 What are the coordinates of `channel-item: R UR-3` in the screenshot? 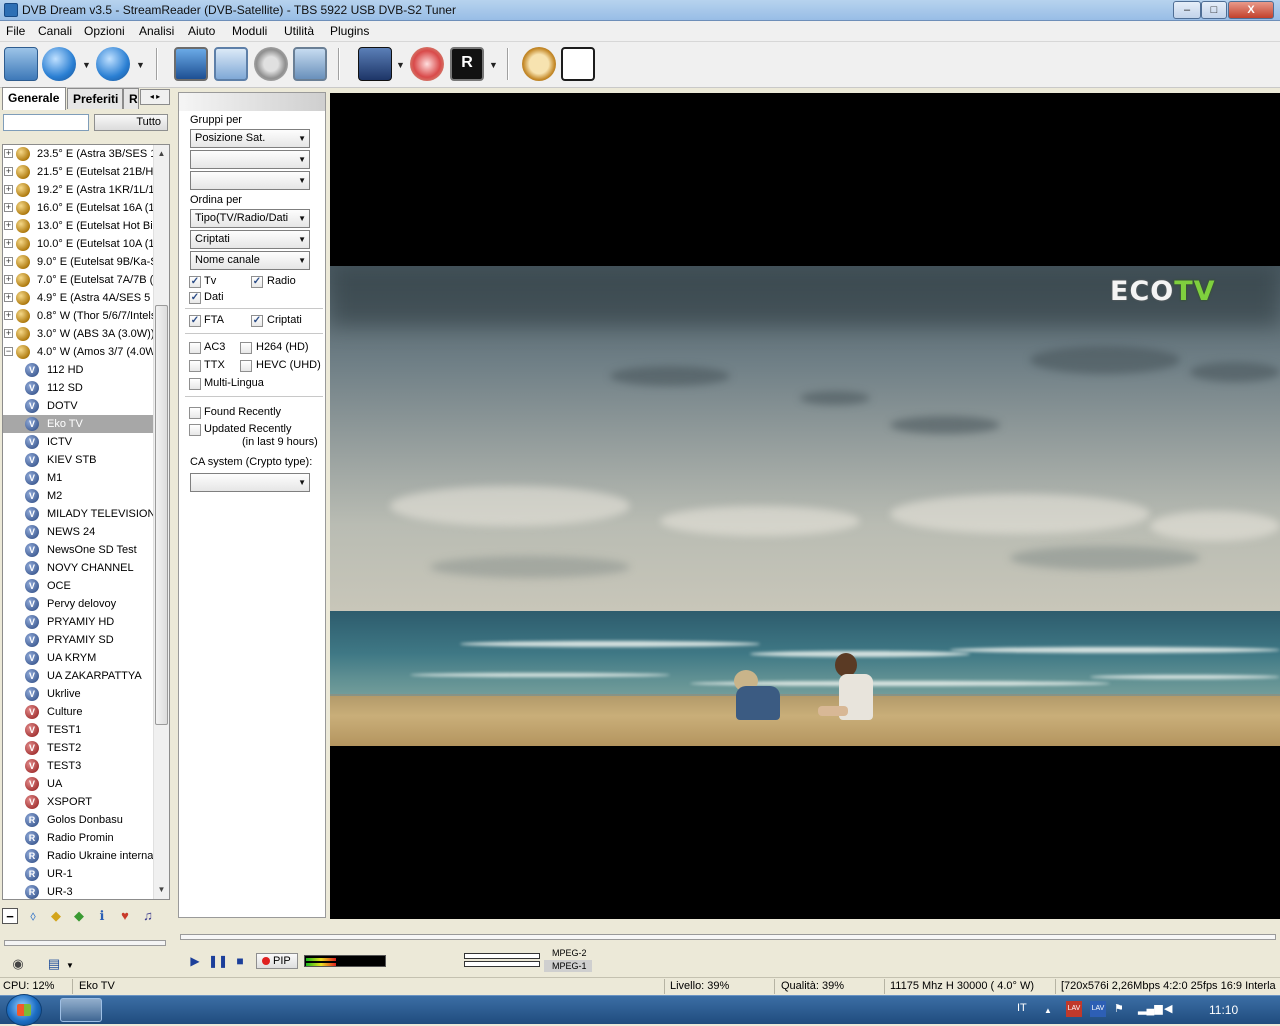 It's located at (78, 891).